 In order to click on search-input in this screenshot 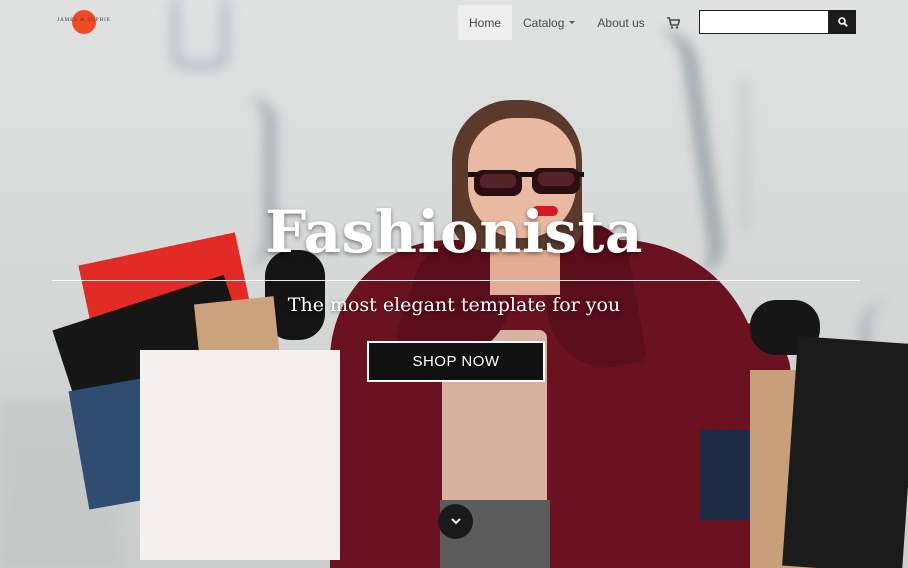, I will do `click(764, 22)`.